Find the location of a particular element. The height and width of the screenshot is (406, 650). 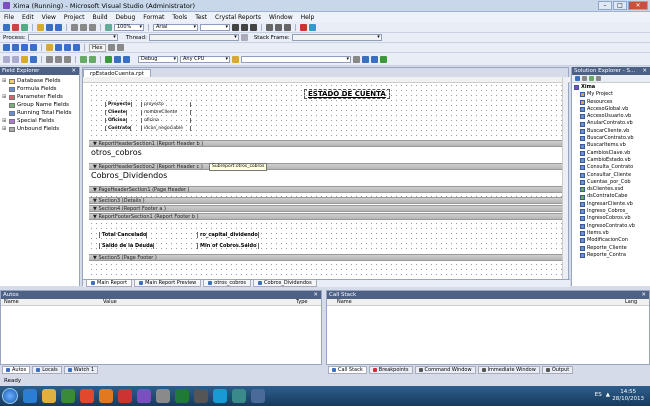

configuration-combo: Debug is located at coordinates (158, 59).